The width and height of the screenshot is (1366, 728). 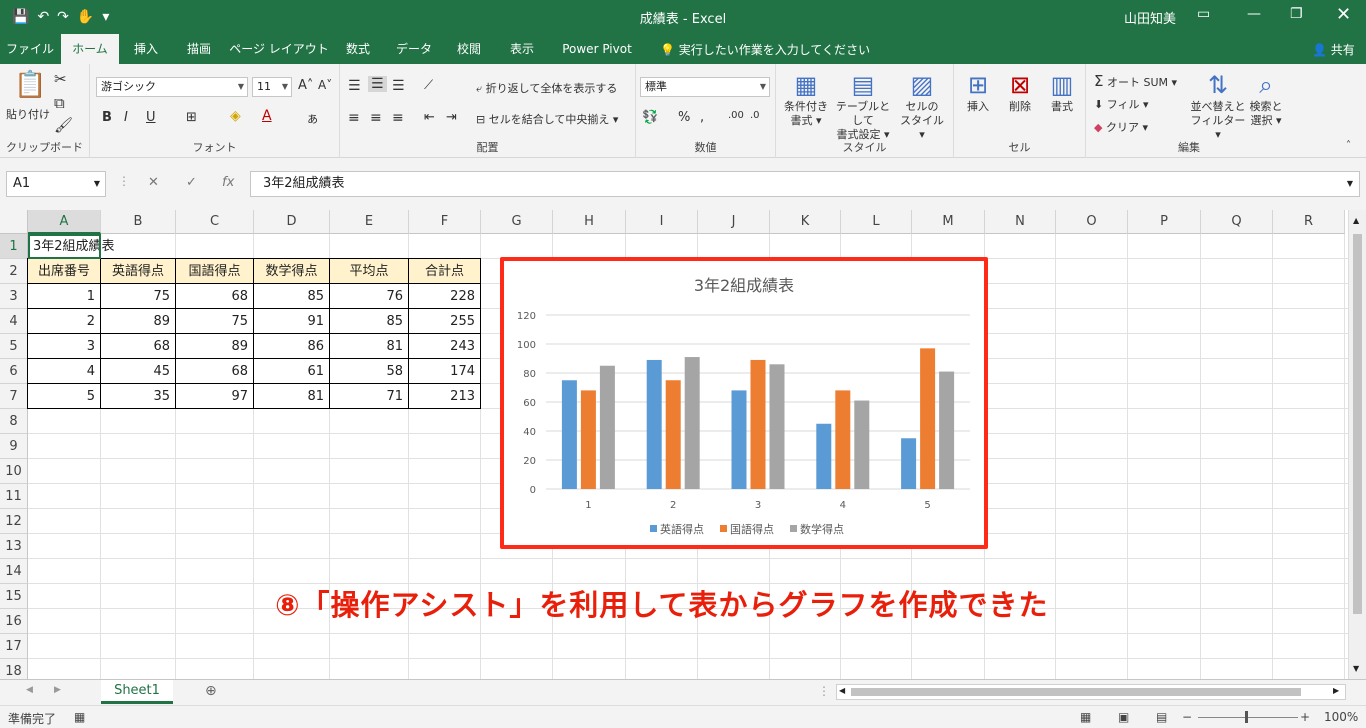 I want to click on tab-split-icon: ⋮, so click(x=824, y=691).